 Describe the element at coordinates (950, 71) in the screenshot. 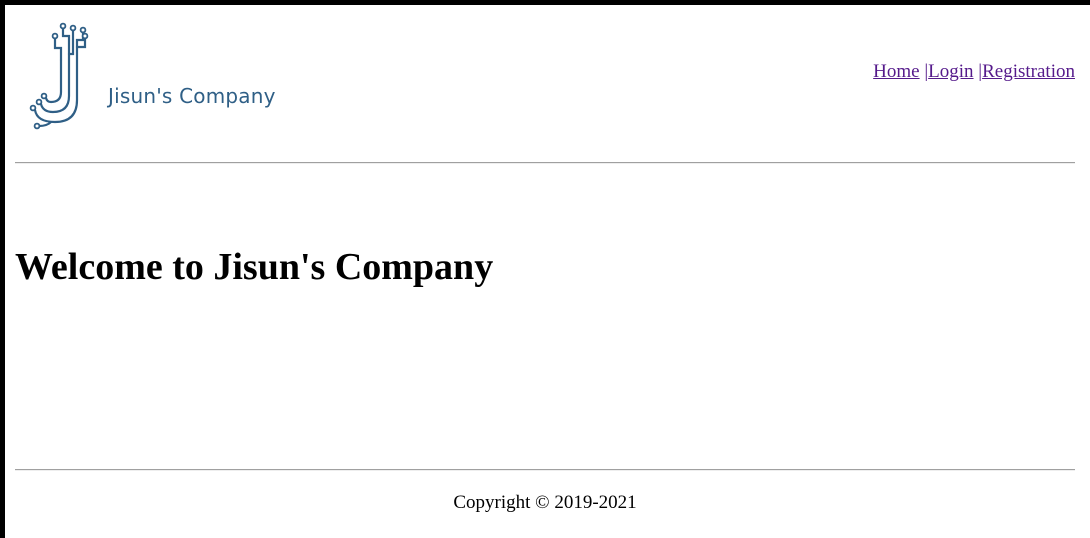

I see `nav-link-login: Login` at that location.